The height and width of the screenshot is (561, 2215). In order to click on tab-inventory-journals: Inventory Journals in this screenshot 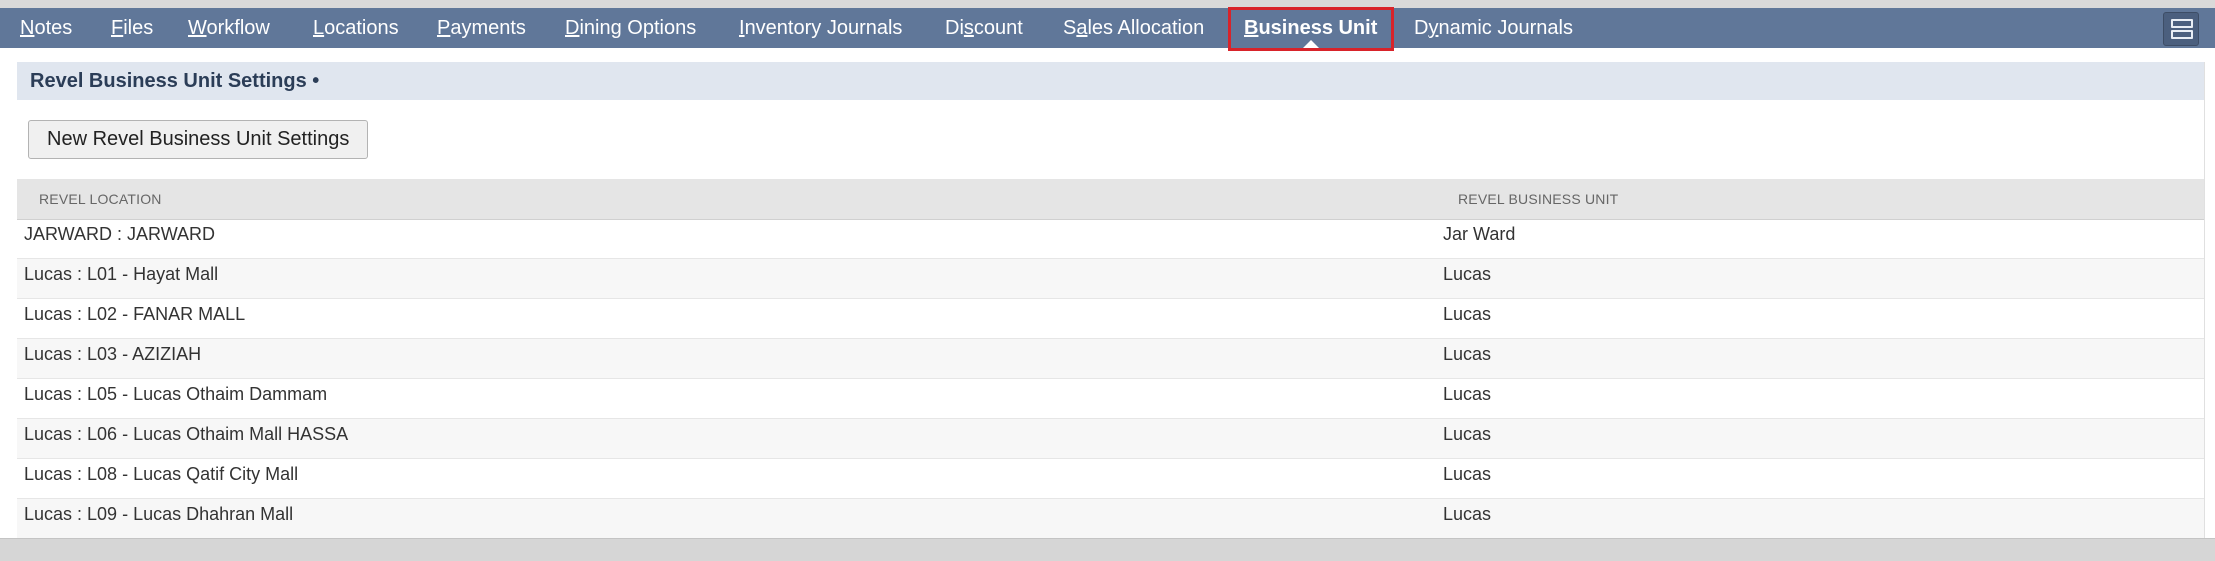, I will do `click(820, 28)`.